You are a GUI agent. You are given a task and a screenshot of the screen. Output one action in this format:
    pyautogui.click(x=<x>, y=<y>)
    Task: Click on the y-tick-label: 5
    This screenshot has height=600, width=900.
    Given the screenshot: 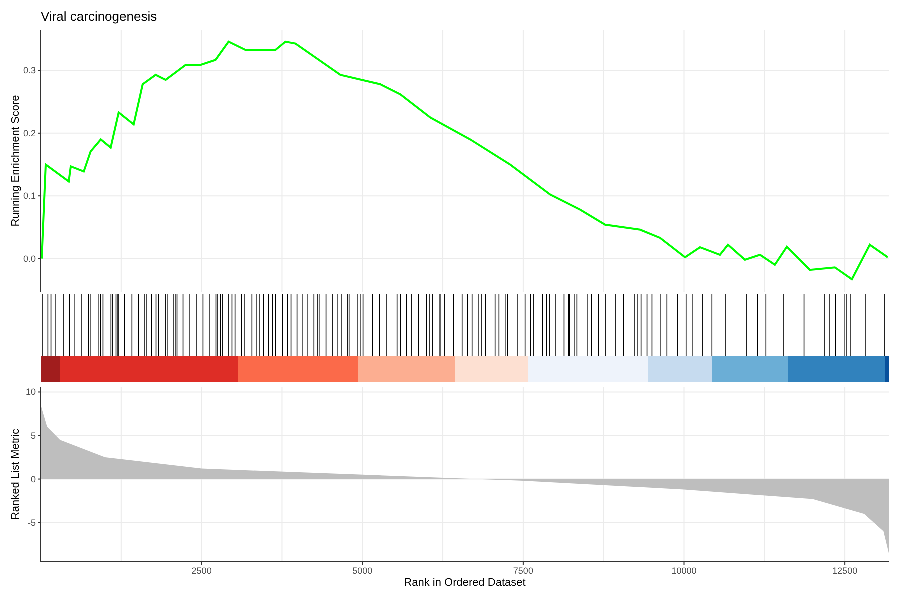 What is the action you would take?
    pyautogui.click(x=33, y=435)
    